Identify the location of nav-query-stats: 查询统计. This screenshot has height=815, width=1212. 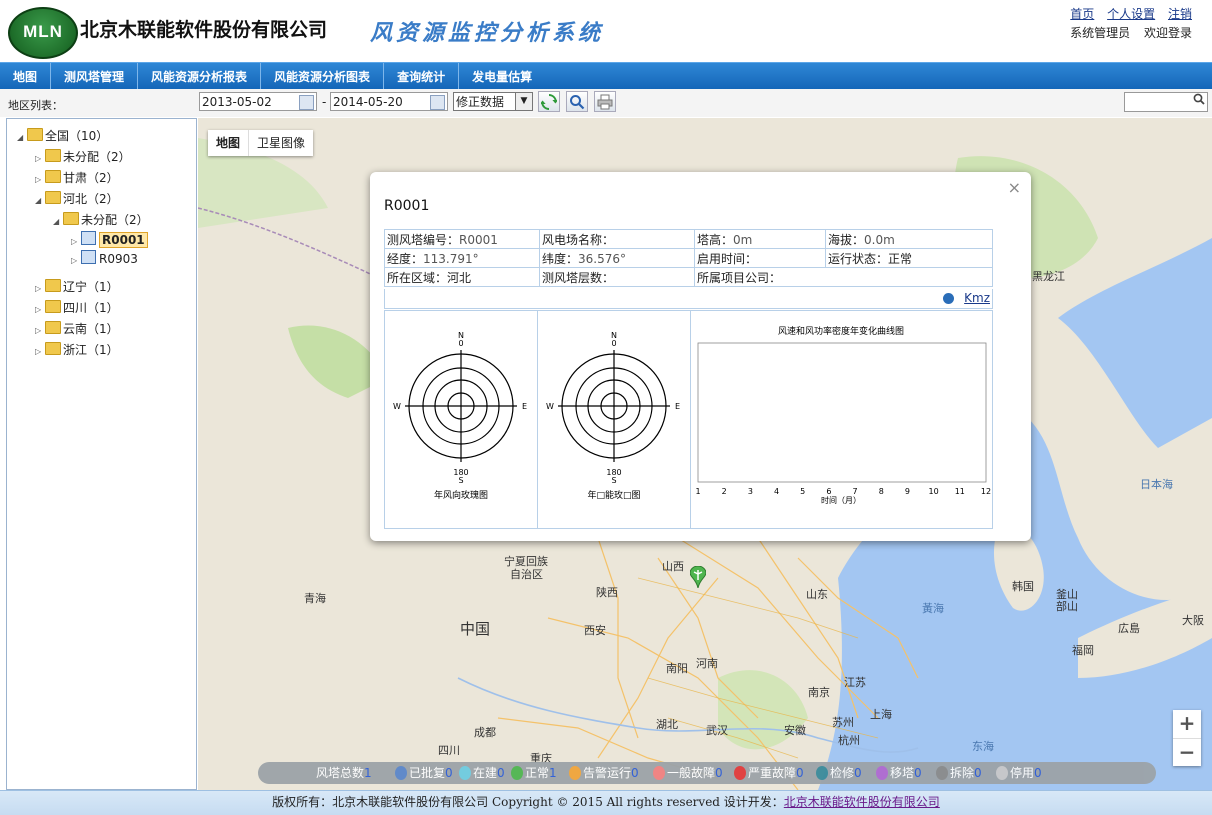
(422, 76).